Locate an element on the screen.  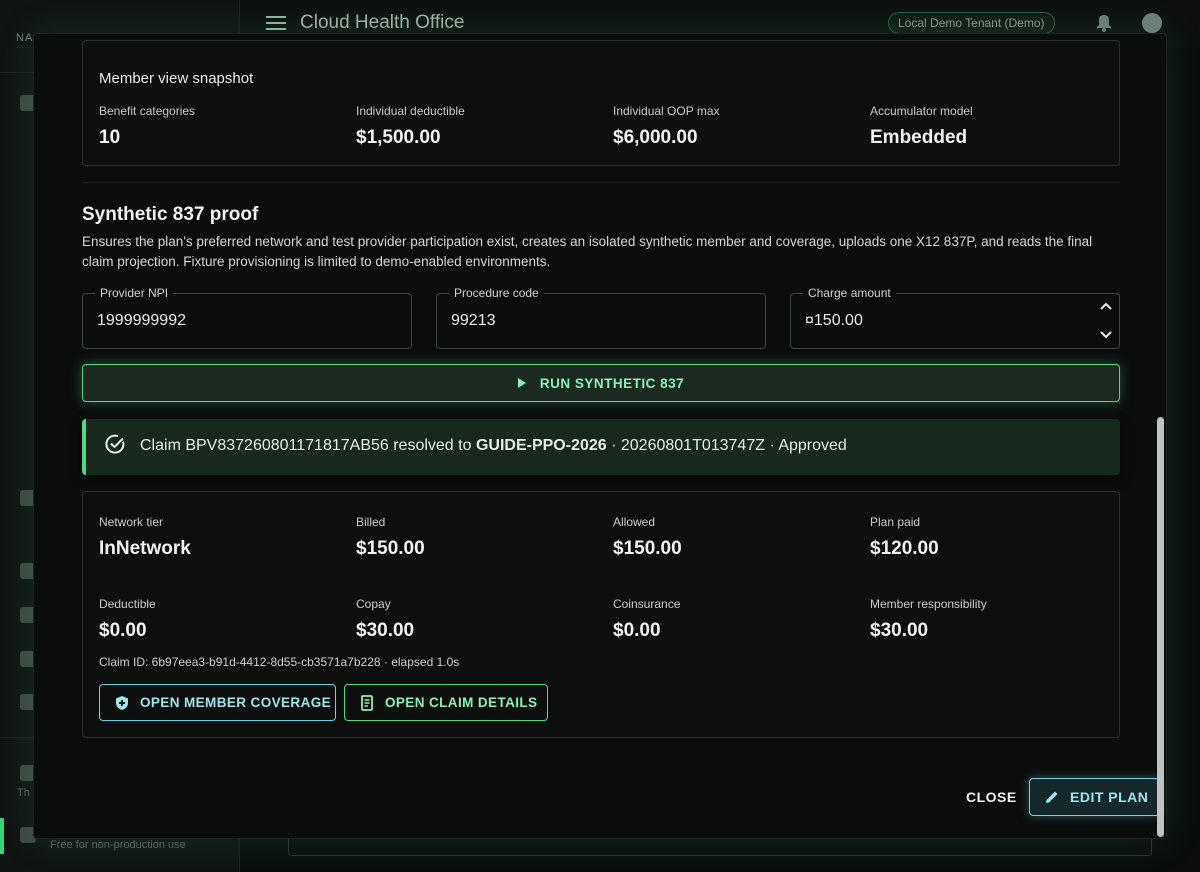
sidebar-accent is located at coordinates (2, 836).